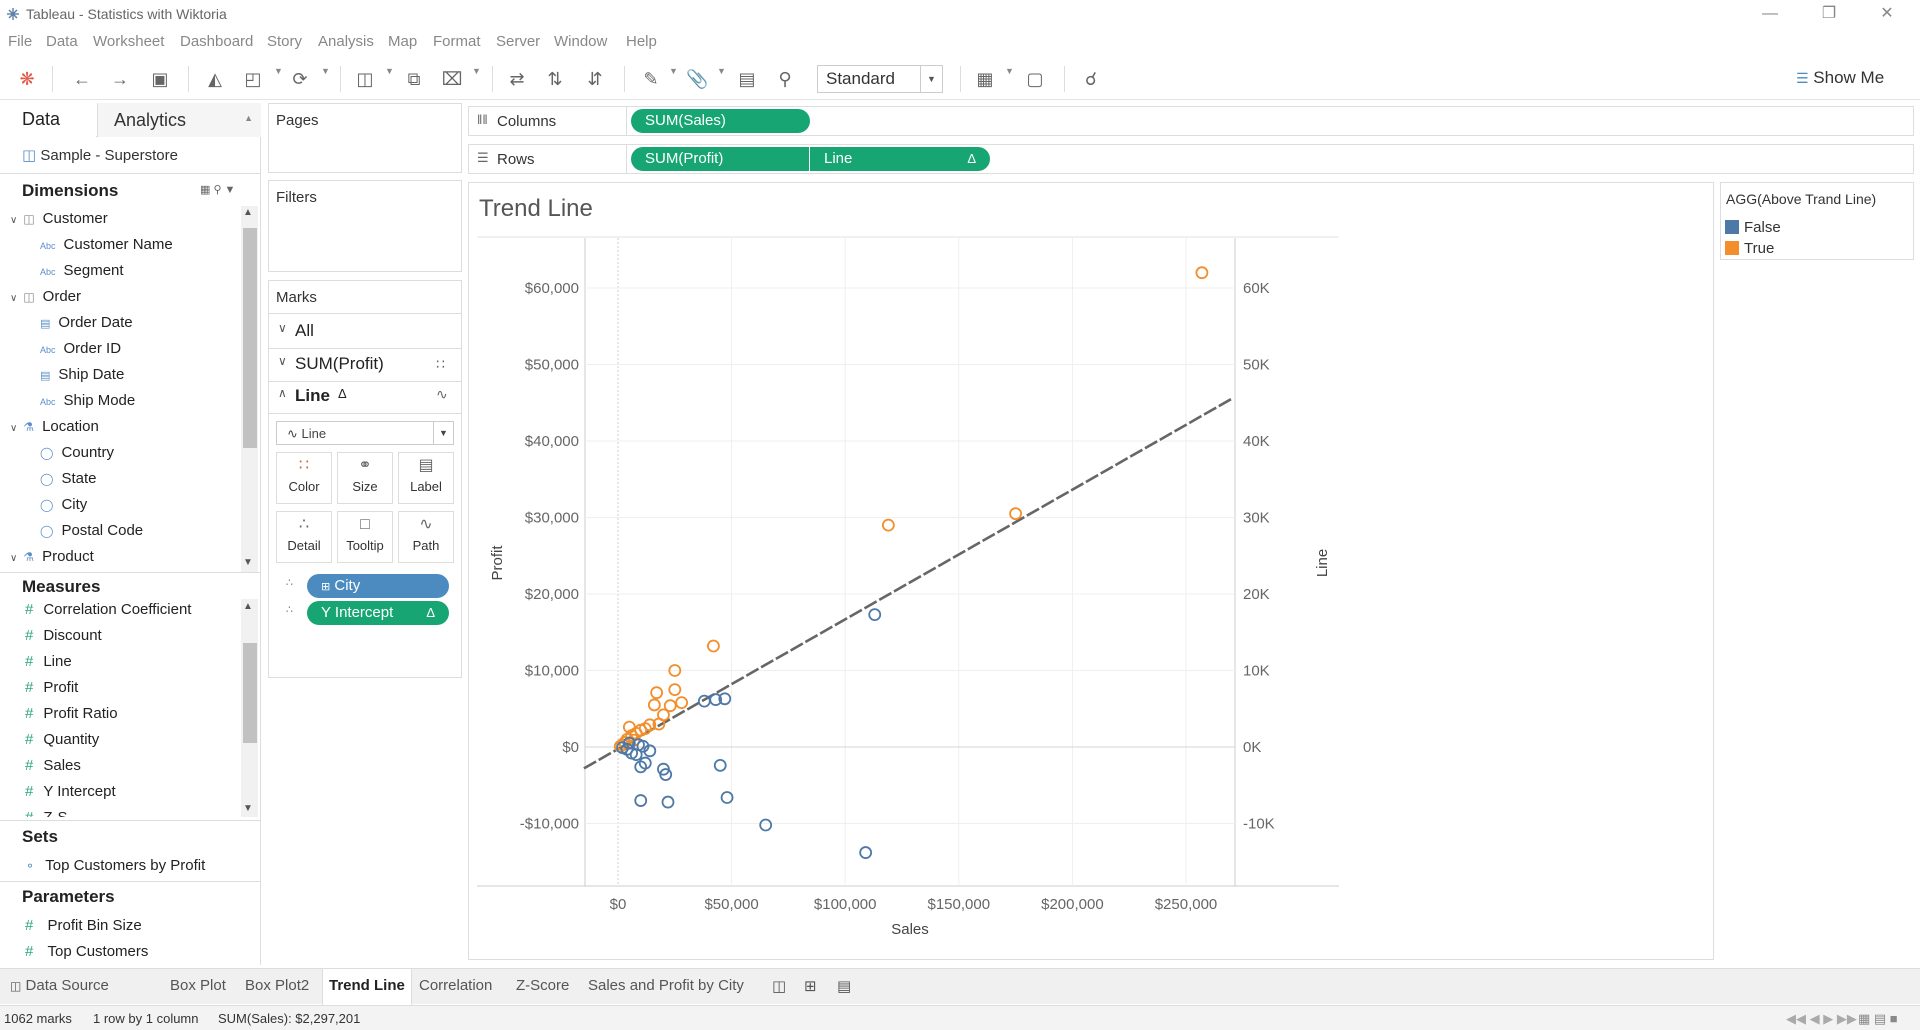  Describe the element at coordinates (83, 925) in the screenshot. I see `parameter-item: # Profit Bin Size` at that location.